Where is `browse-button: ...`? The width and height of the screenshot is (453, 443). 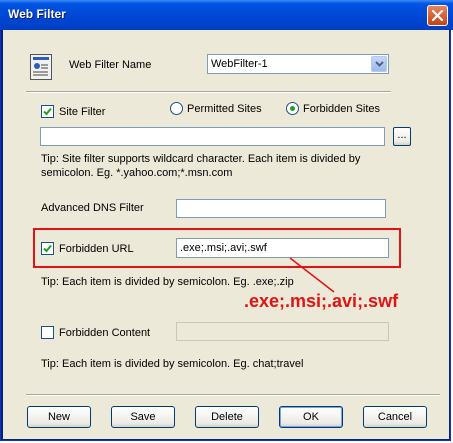
browse-button: ... is located at coordinates (402, 136).